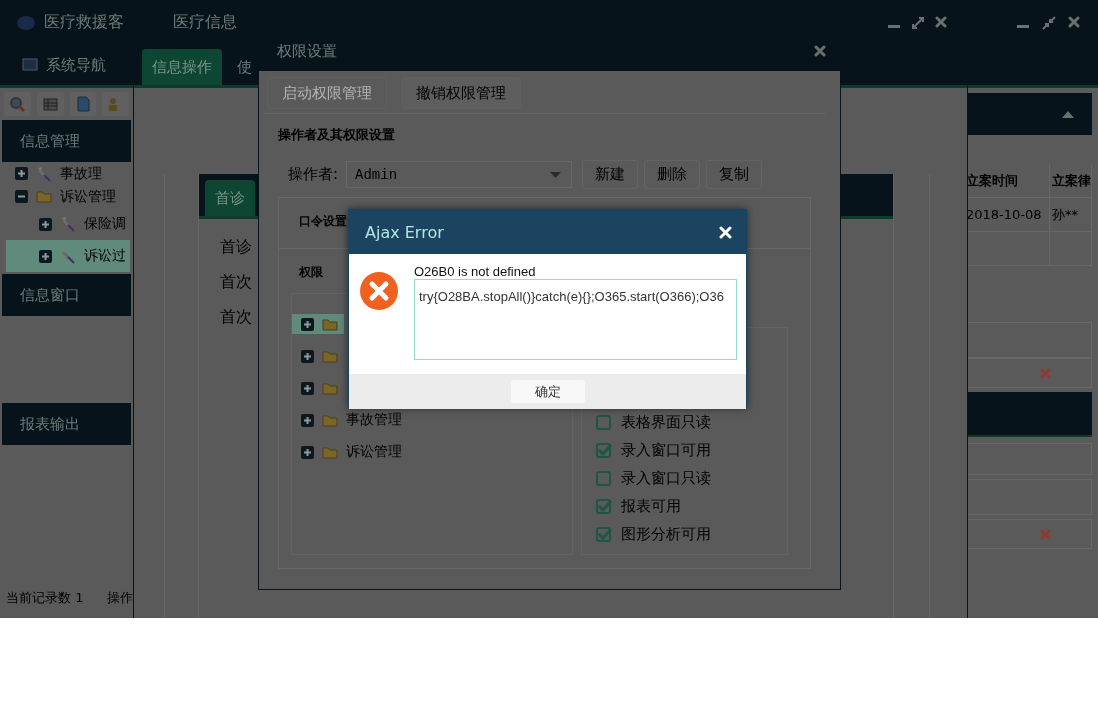  I want to click on document-icon, so click(82, 104).